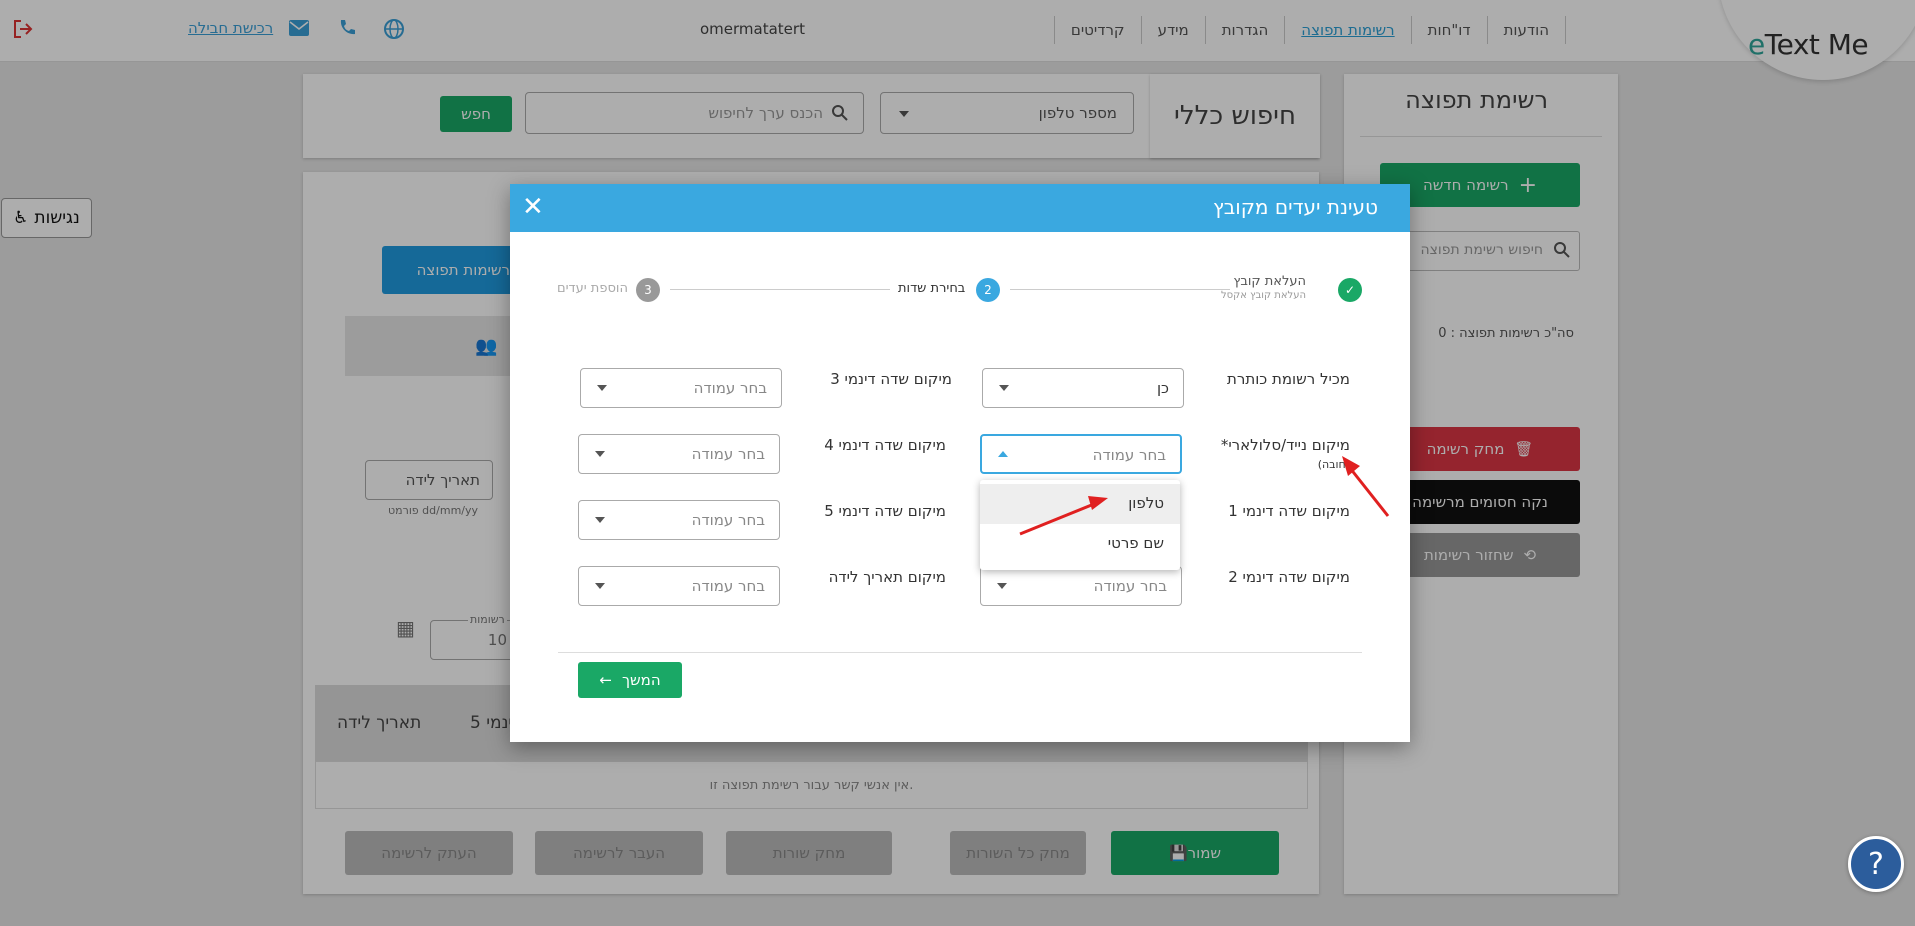 This screenshot has width=1915, height=926. I want to click on help-icon: ?, so click(1876, 864).